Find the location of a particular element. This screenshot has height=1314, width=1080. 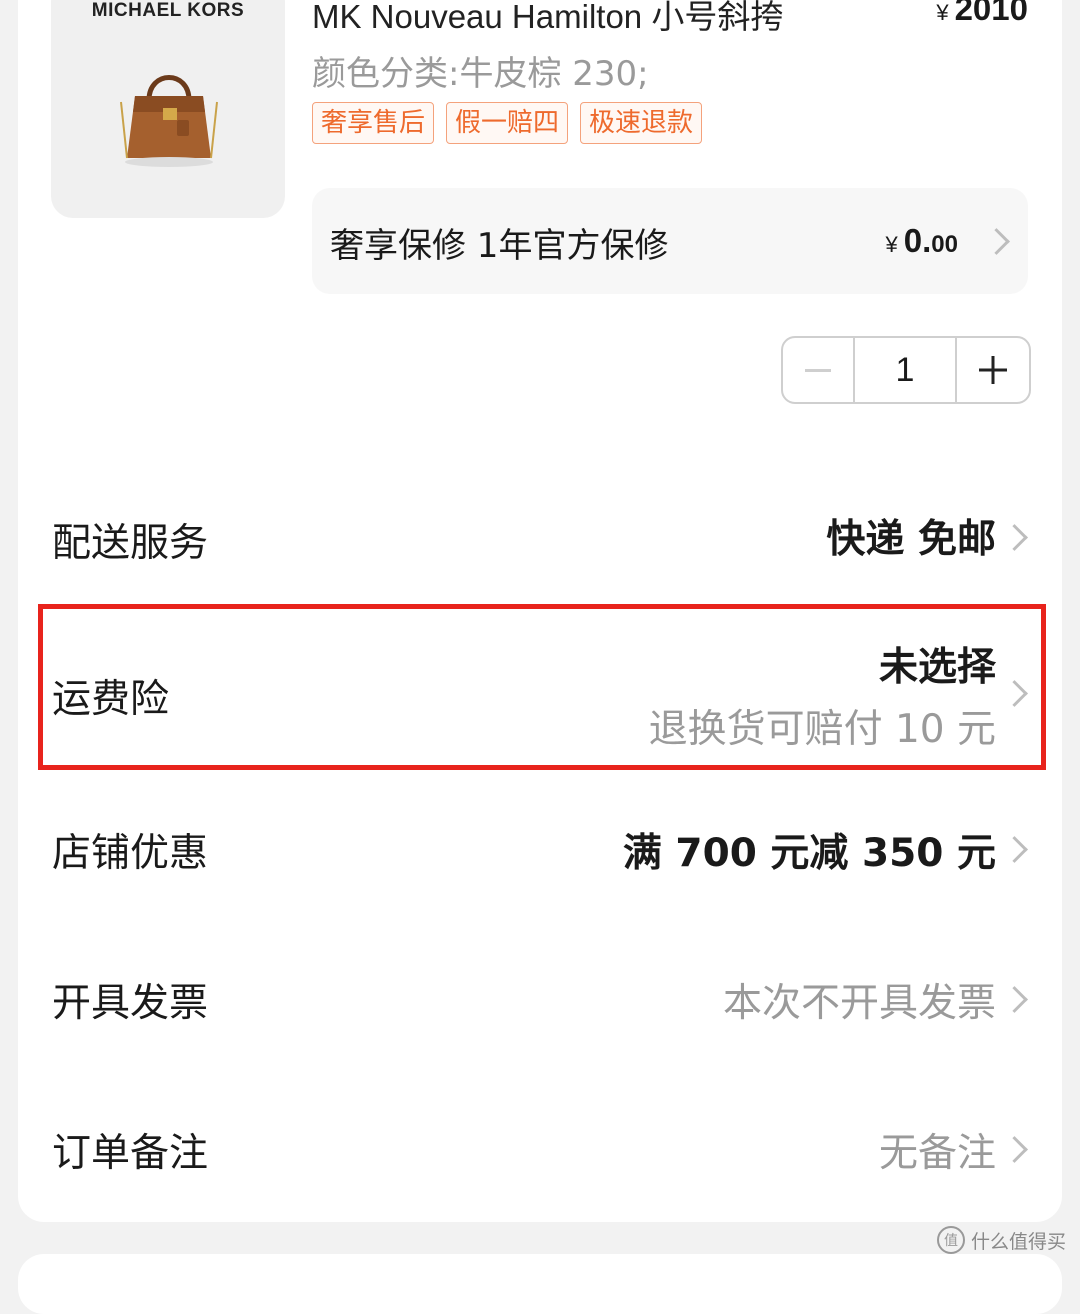

watermark: 值 什么值得买 is located at coordinates (1001, 1240).